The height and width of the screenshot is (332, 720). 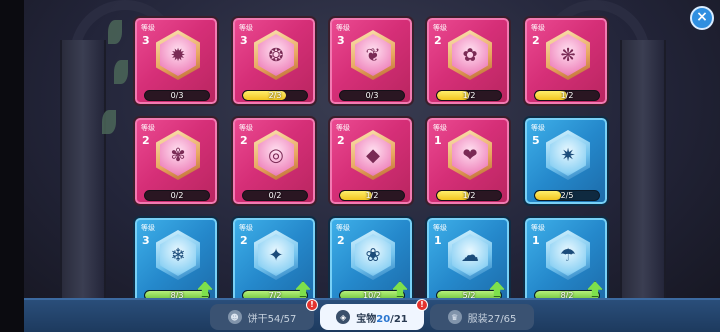 I want to click on treasure-card: 等级 1 ☂ 8/2, so click(x=566, y=261).